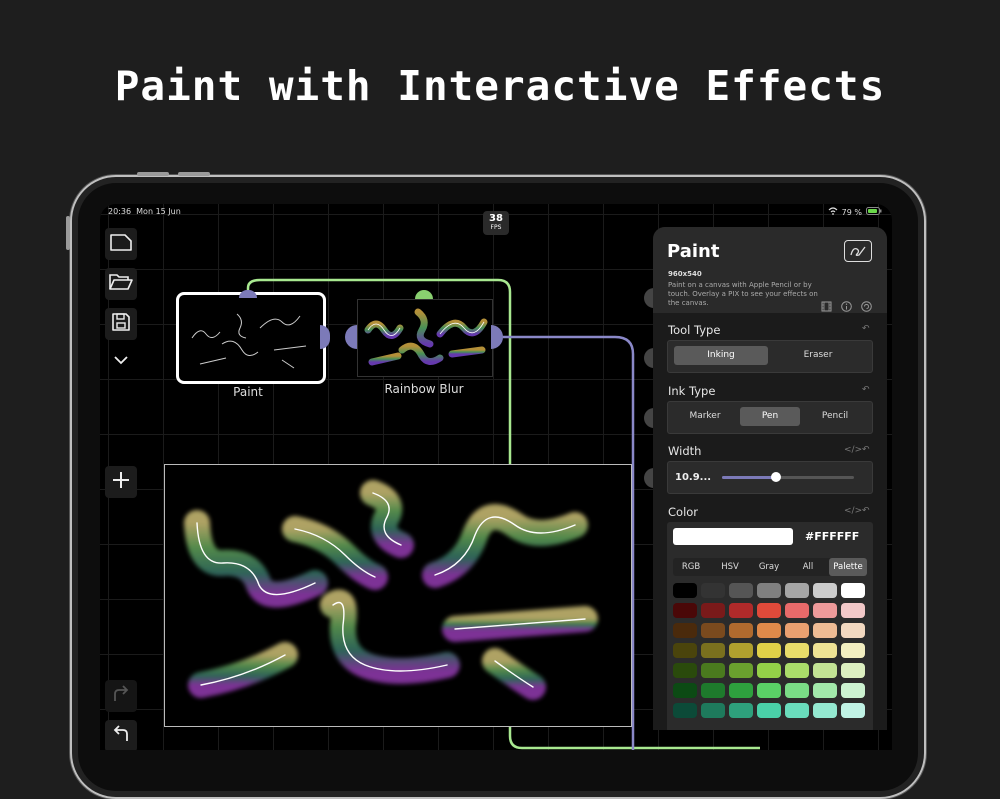 The image size is (1000, 799). I want to click on rainbow-blur-thumbnail, so click(426, 337).